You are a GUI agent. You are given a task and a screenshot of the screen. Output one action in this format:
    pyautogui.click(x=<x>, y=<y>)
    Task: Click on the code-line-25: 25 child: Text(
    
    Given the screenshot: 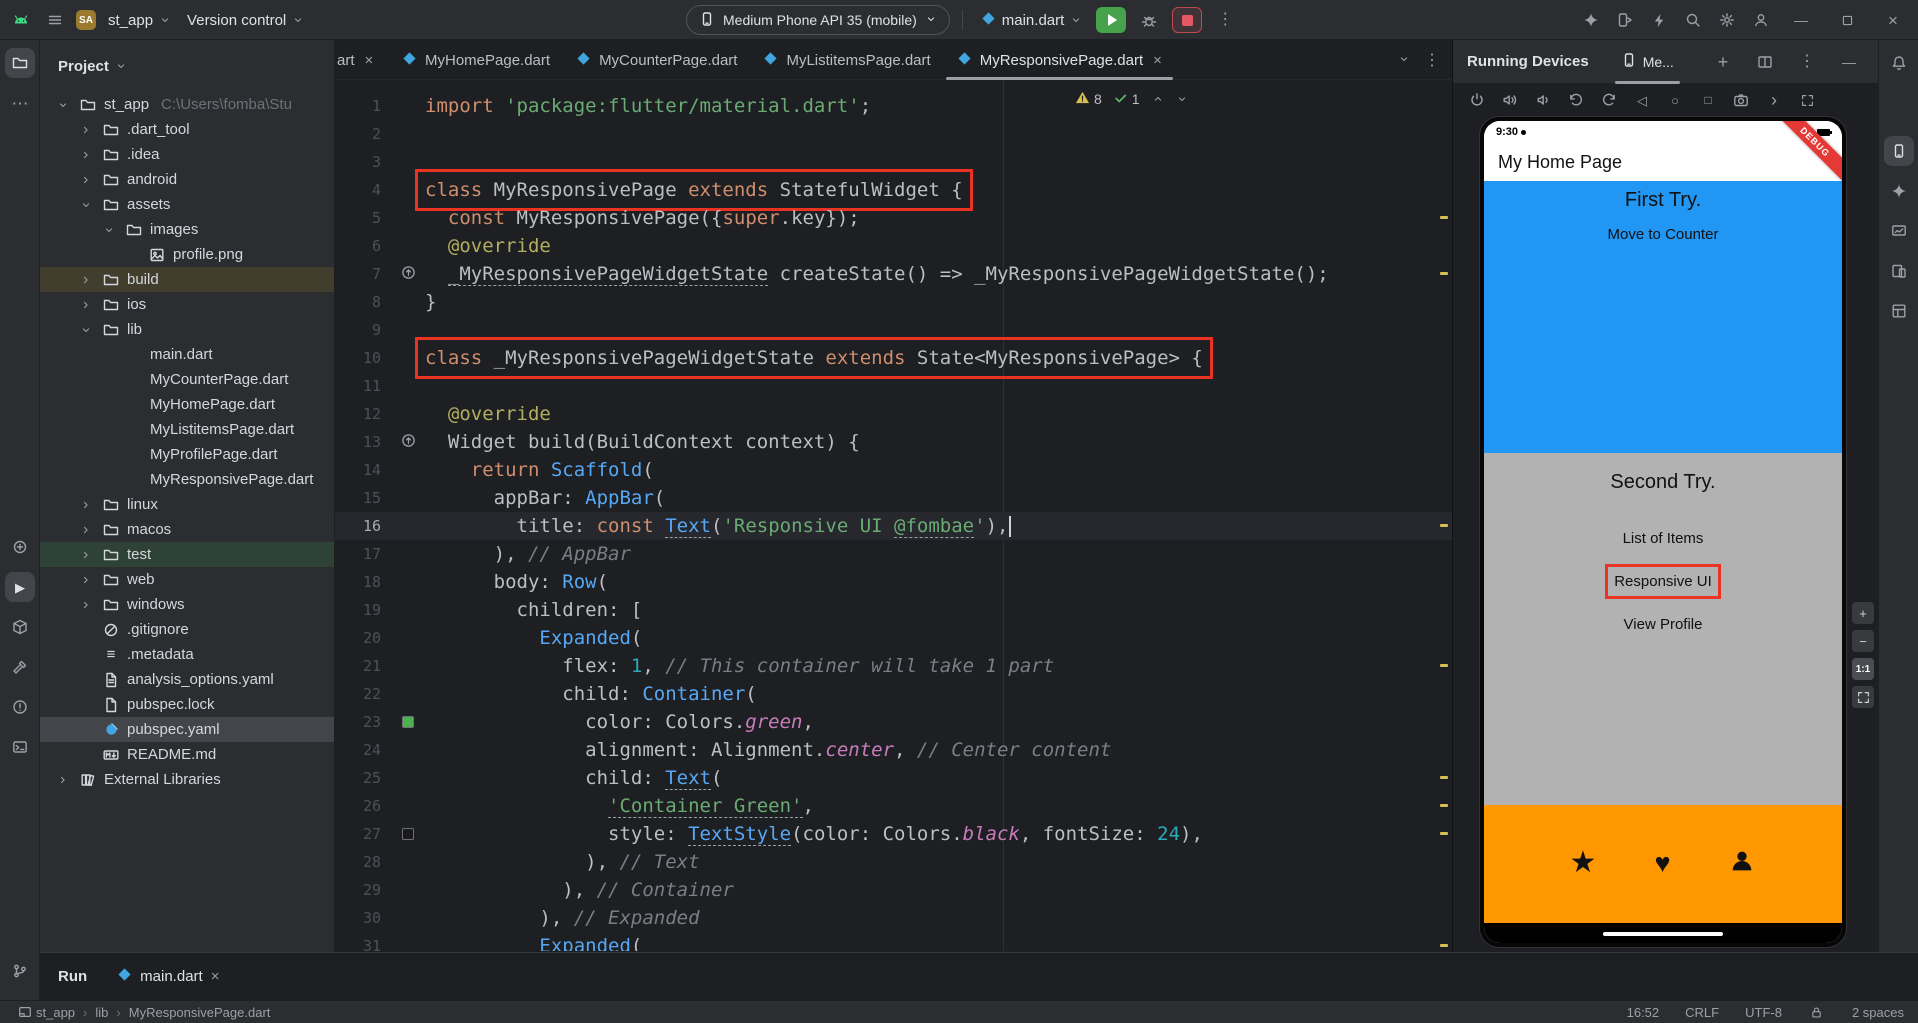 What is the action you would take?
    pyautogui.click(x=893, y=778)
    